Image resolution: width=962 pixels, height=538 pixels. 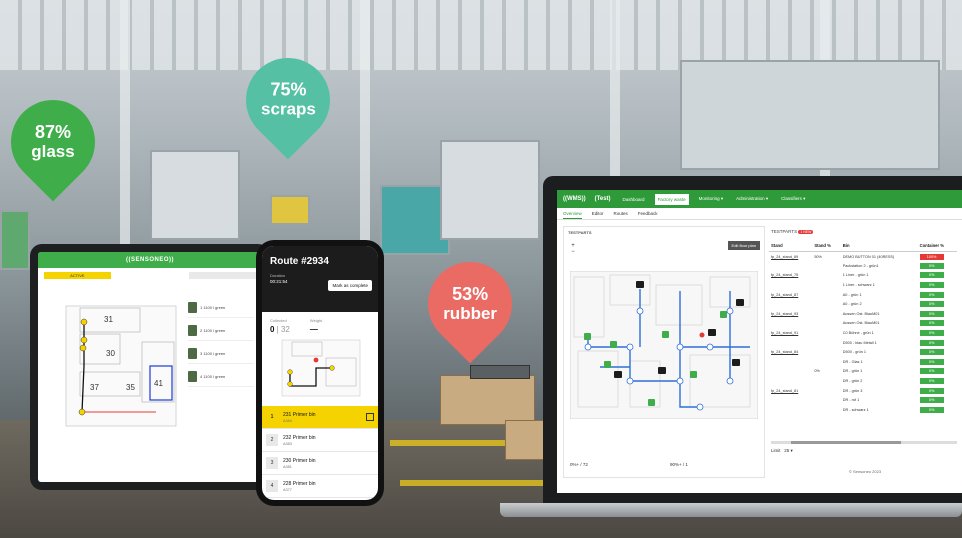 I want to click on table-row: fp_24_stand_84 D500 - grün 1 0%, so click(x=863, y=352).